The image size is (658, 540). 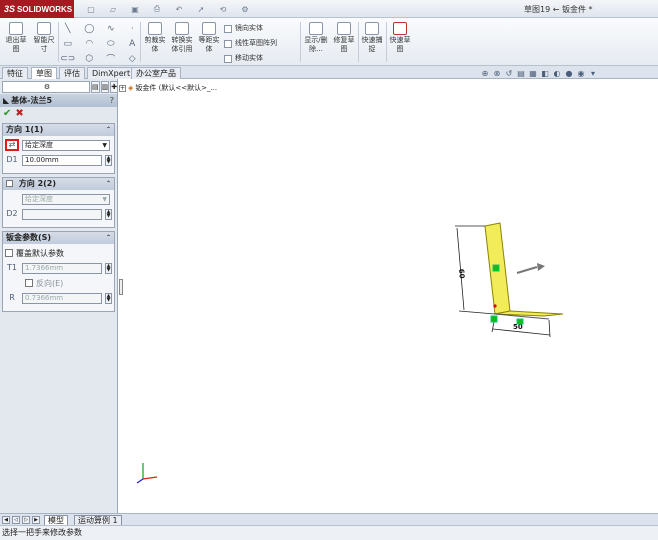 What do you see at coordinates (545, 73) in the screenshot?
I see `display-style-icon: ◧` at bounding box center [545, 73].